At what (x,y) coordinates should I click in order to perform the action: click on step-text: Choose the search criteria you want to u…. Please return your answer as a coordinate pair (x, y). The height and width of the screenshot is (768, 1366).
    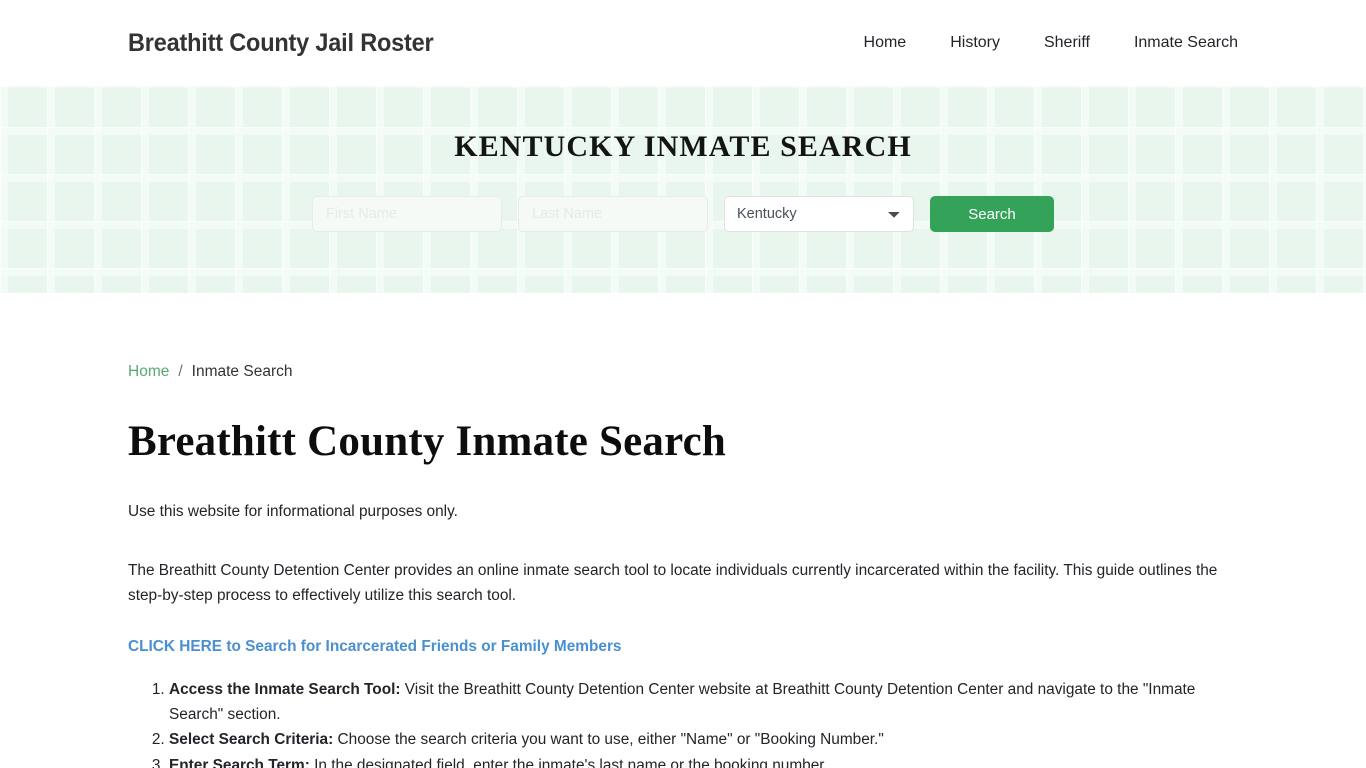
    Looking at the image, I should click on (608, 740).